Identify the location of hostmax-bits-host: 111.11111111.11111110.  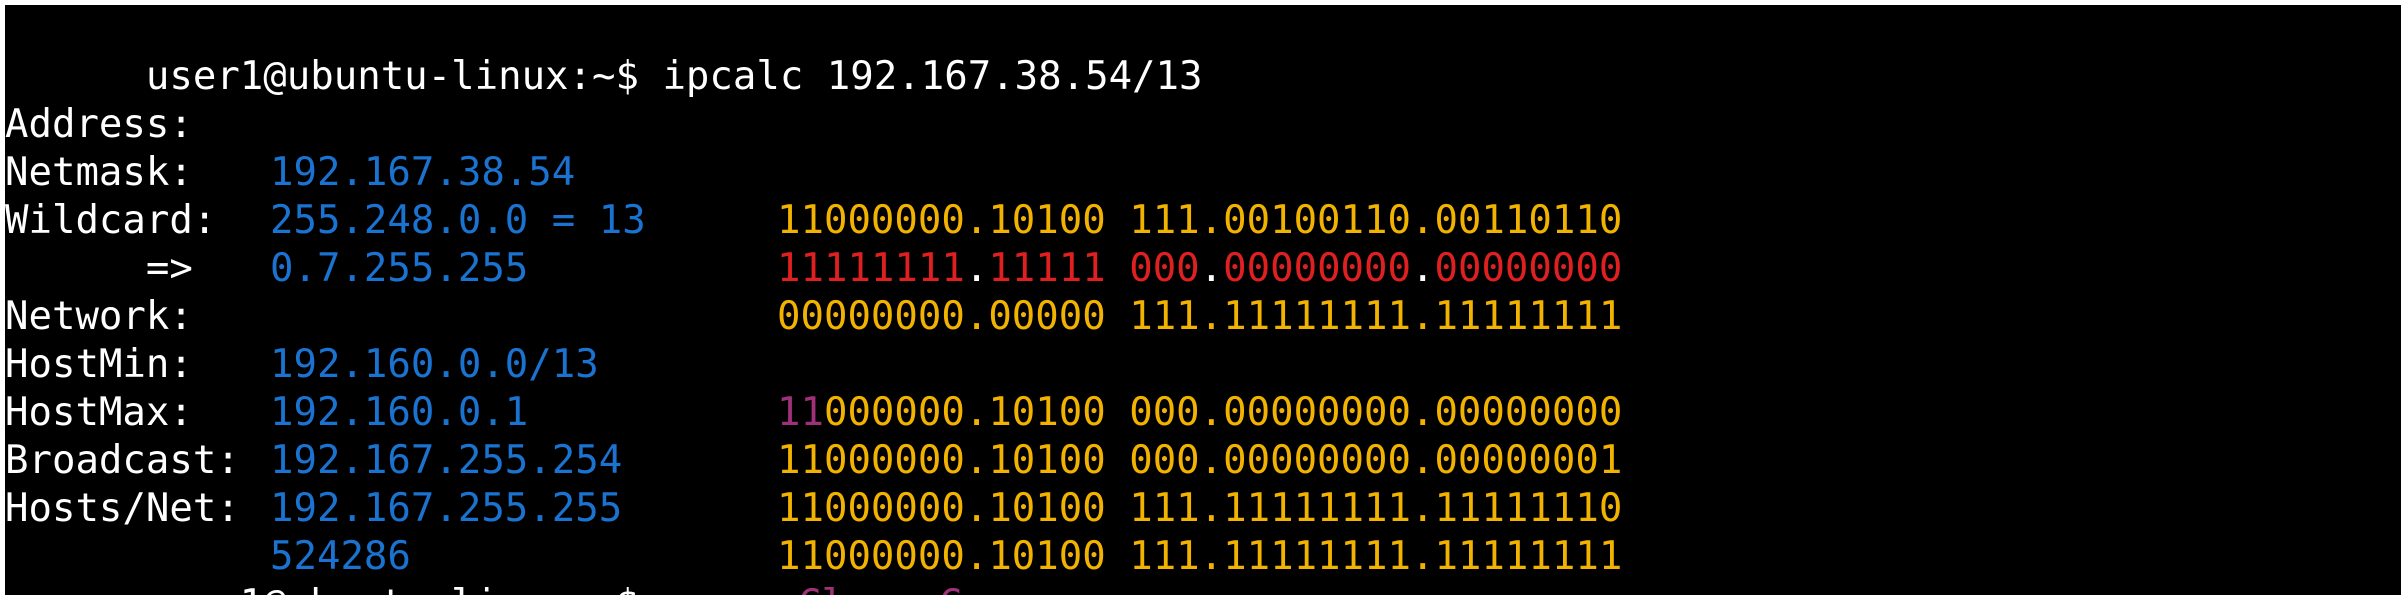
(1364, 508).